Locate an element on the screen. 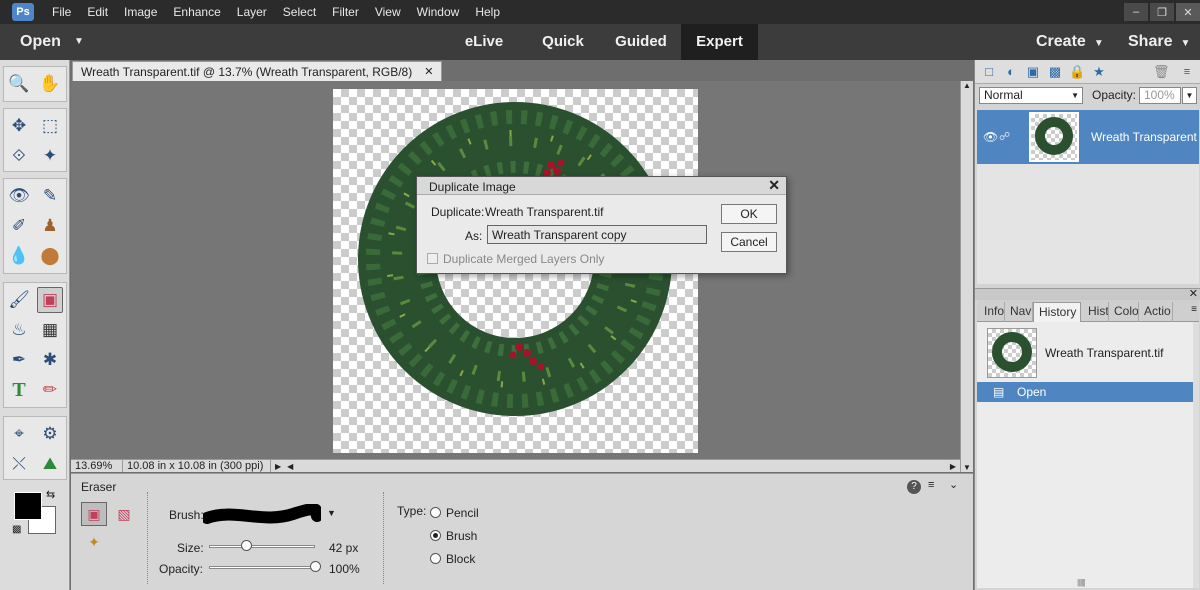  magic-eraser-mode-icon: ✦ is located at coordinates (94, 542).